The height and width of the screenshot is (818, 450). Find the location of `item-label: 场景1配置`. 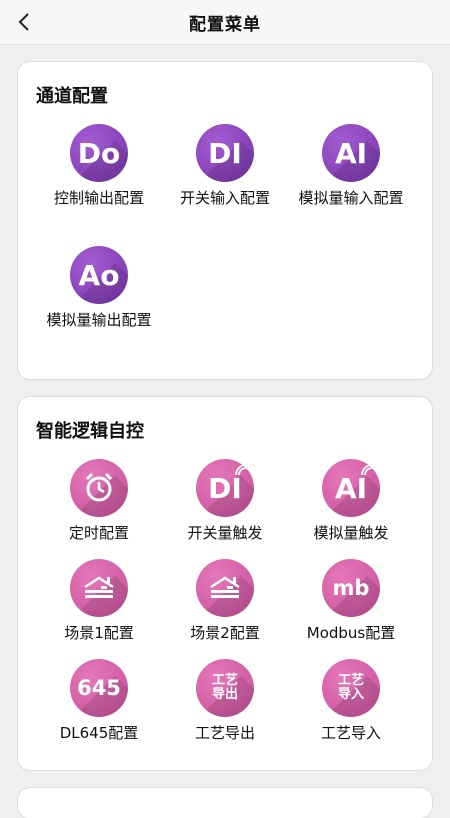

item-label: 场景1配置 is located at coordinates (99, 633).